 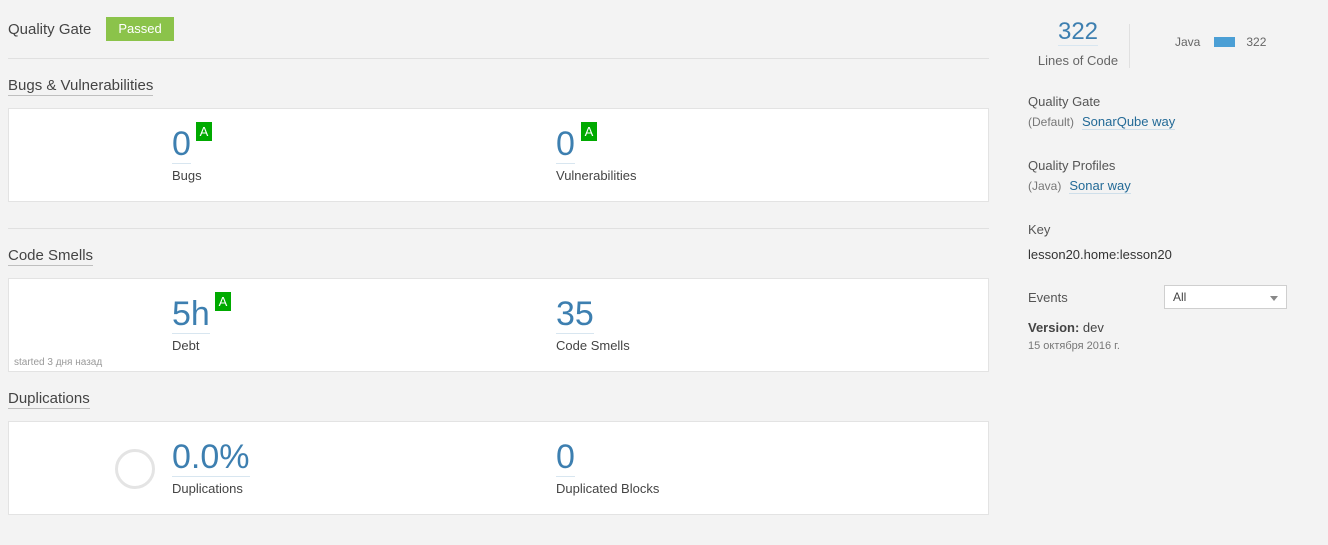 I want to click on quality-gate-info: (Default) SonarQube way, so click(x=1102, y=122).